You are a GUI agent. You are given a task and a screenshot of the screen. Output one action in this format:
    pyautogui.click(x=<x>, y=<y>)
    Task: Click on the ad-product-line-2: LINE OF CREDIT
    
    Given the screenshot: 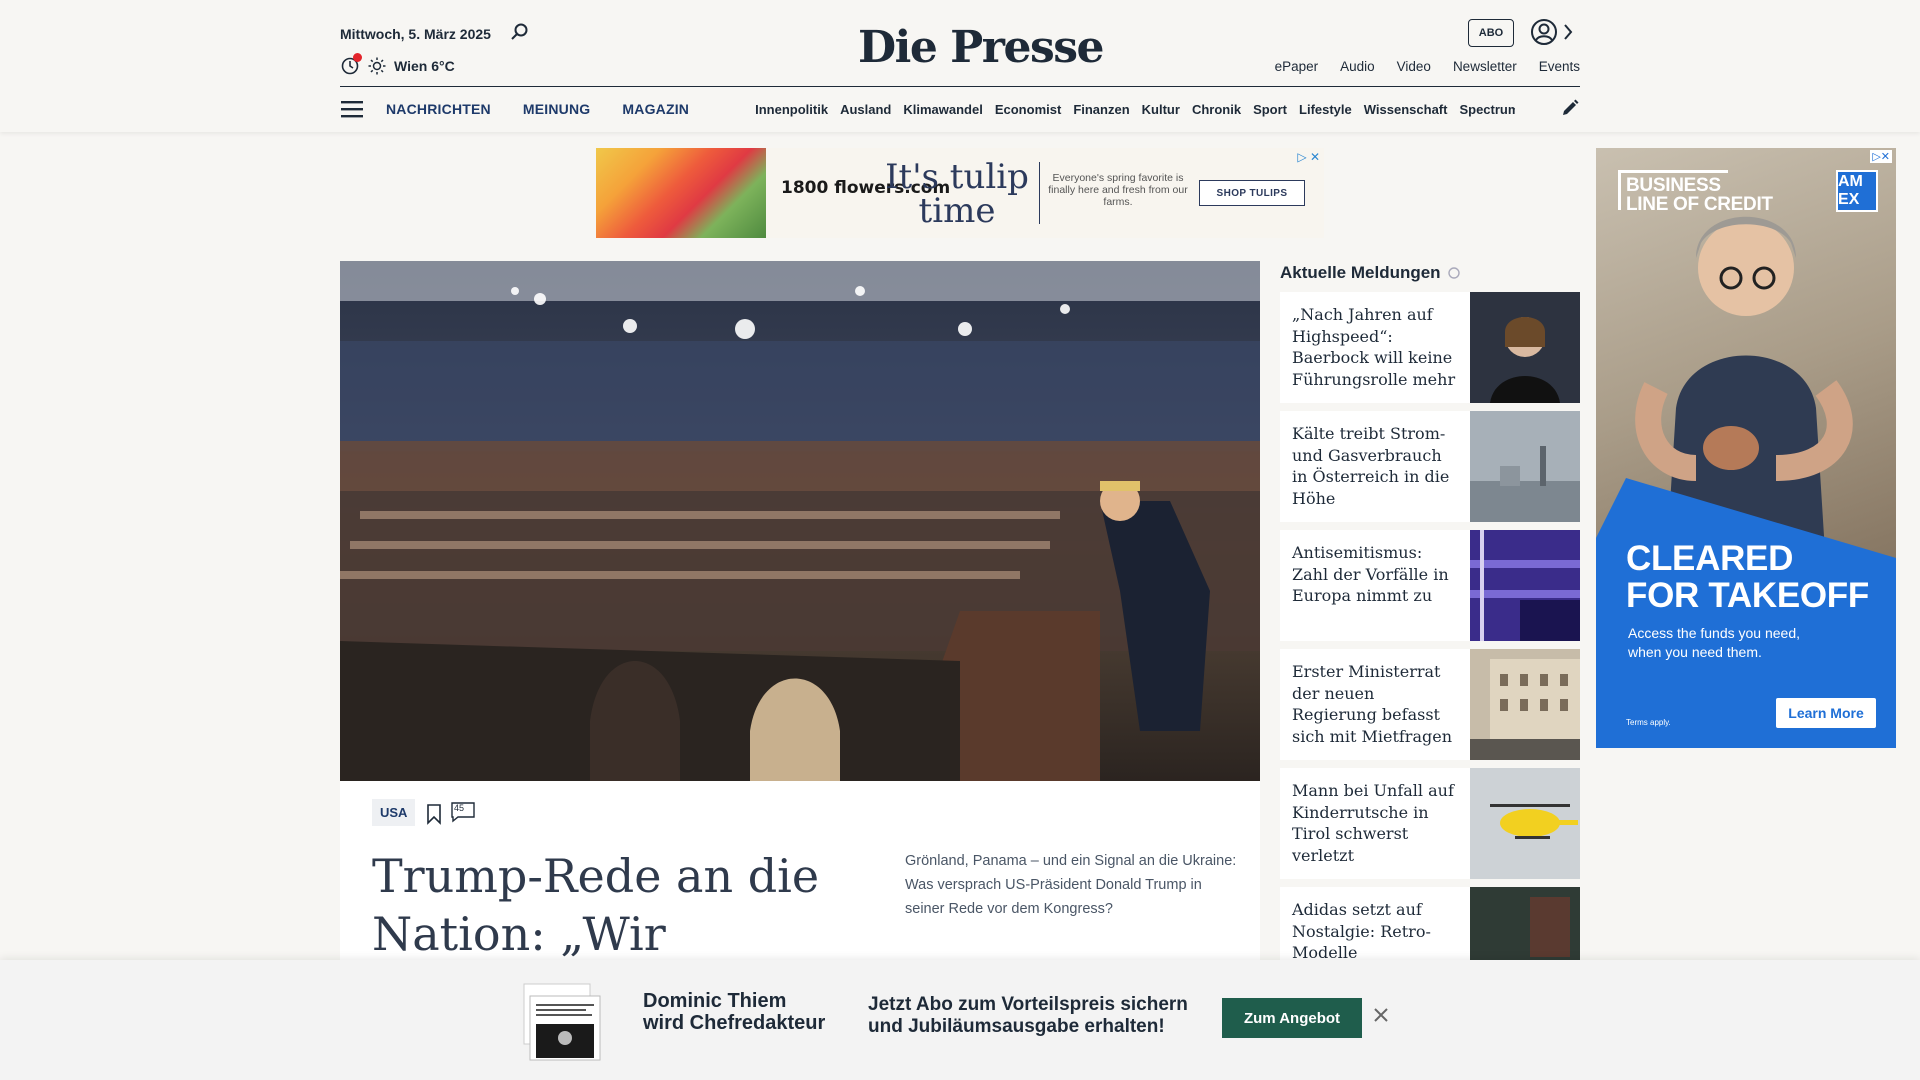 What is the action you would take?
    pyautogui.click(x=1699, y=204)
    